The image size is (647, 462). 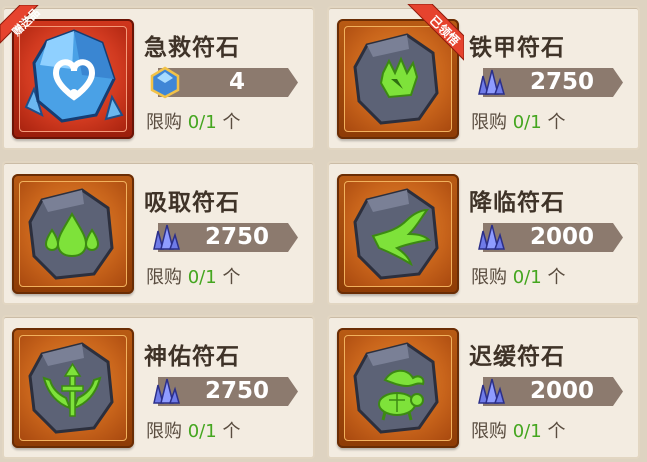 I want to click on item-title: 迟缓符石, so click(x=517, y=357).